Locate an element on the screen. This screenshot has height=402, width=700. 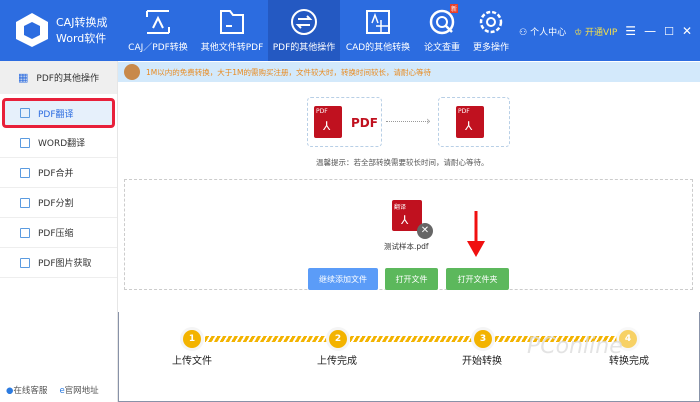
add-more-files-button: 继续添加文件 is located at coordinates (343, 279).